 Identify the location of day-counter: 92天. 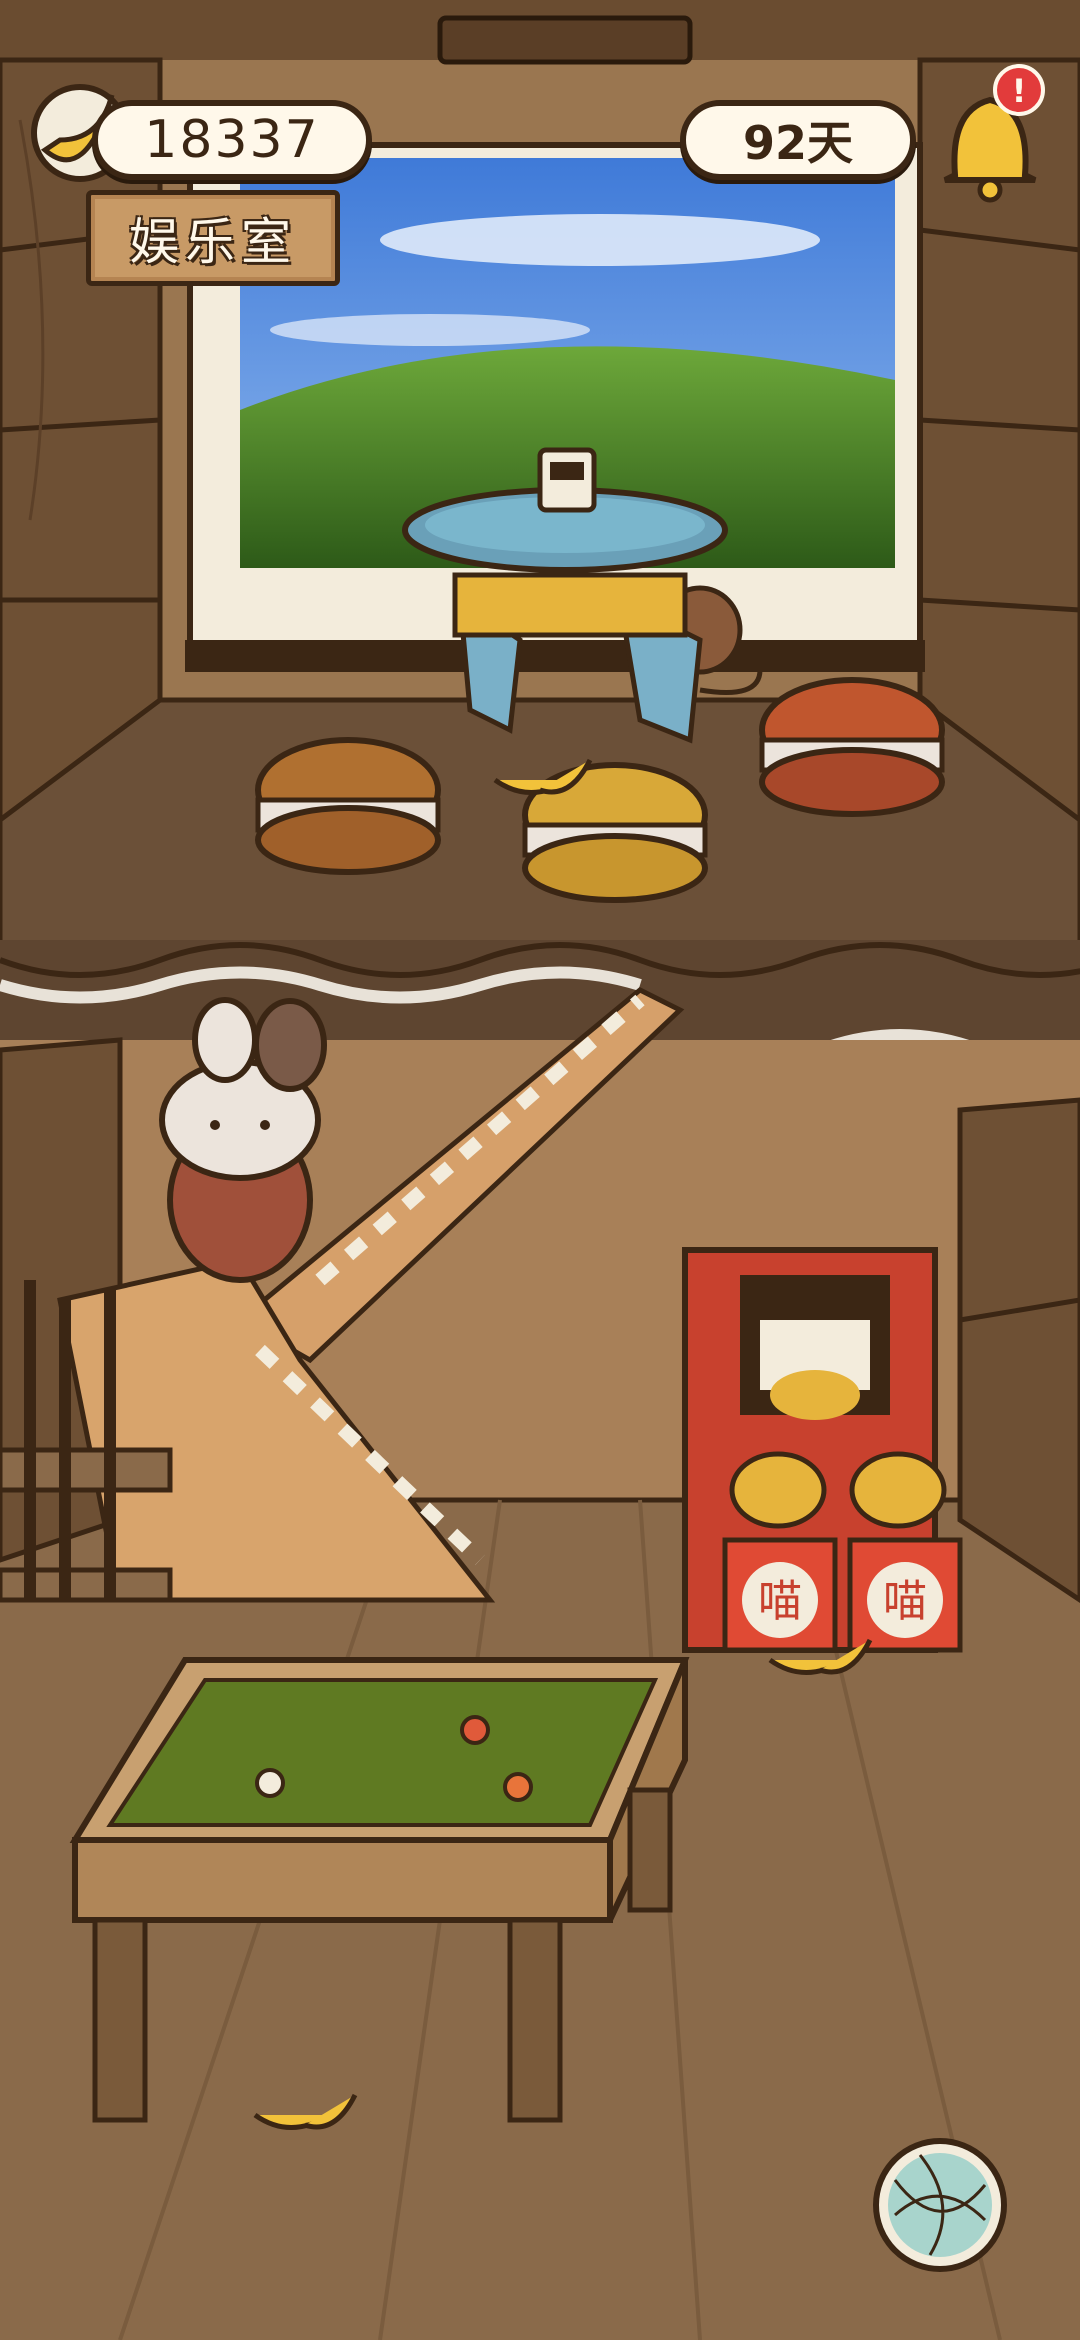
(798, 140).